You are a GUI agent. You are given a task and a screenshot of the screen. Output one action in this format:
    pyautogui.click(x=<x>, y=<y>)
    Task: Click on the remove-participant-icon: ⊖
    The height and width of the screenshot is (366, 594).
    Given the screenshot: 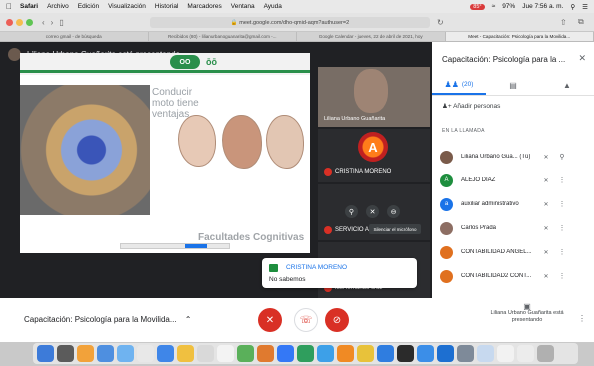 What is the action you would take?
    pyautogui.click(x=393, y=211)
    